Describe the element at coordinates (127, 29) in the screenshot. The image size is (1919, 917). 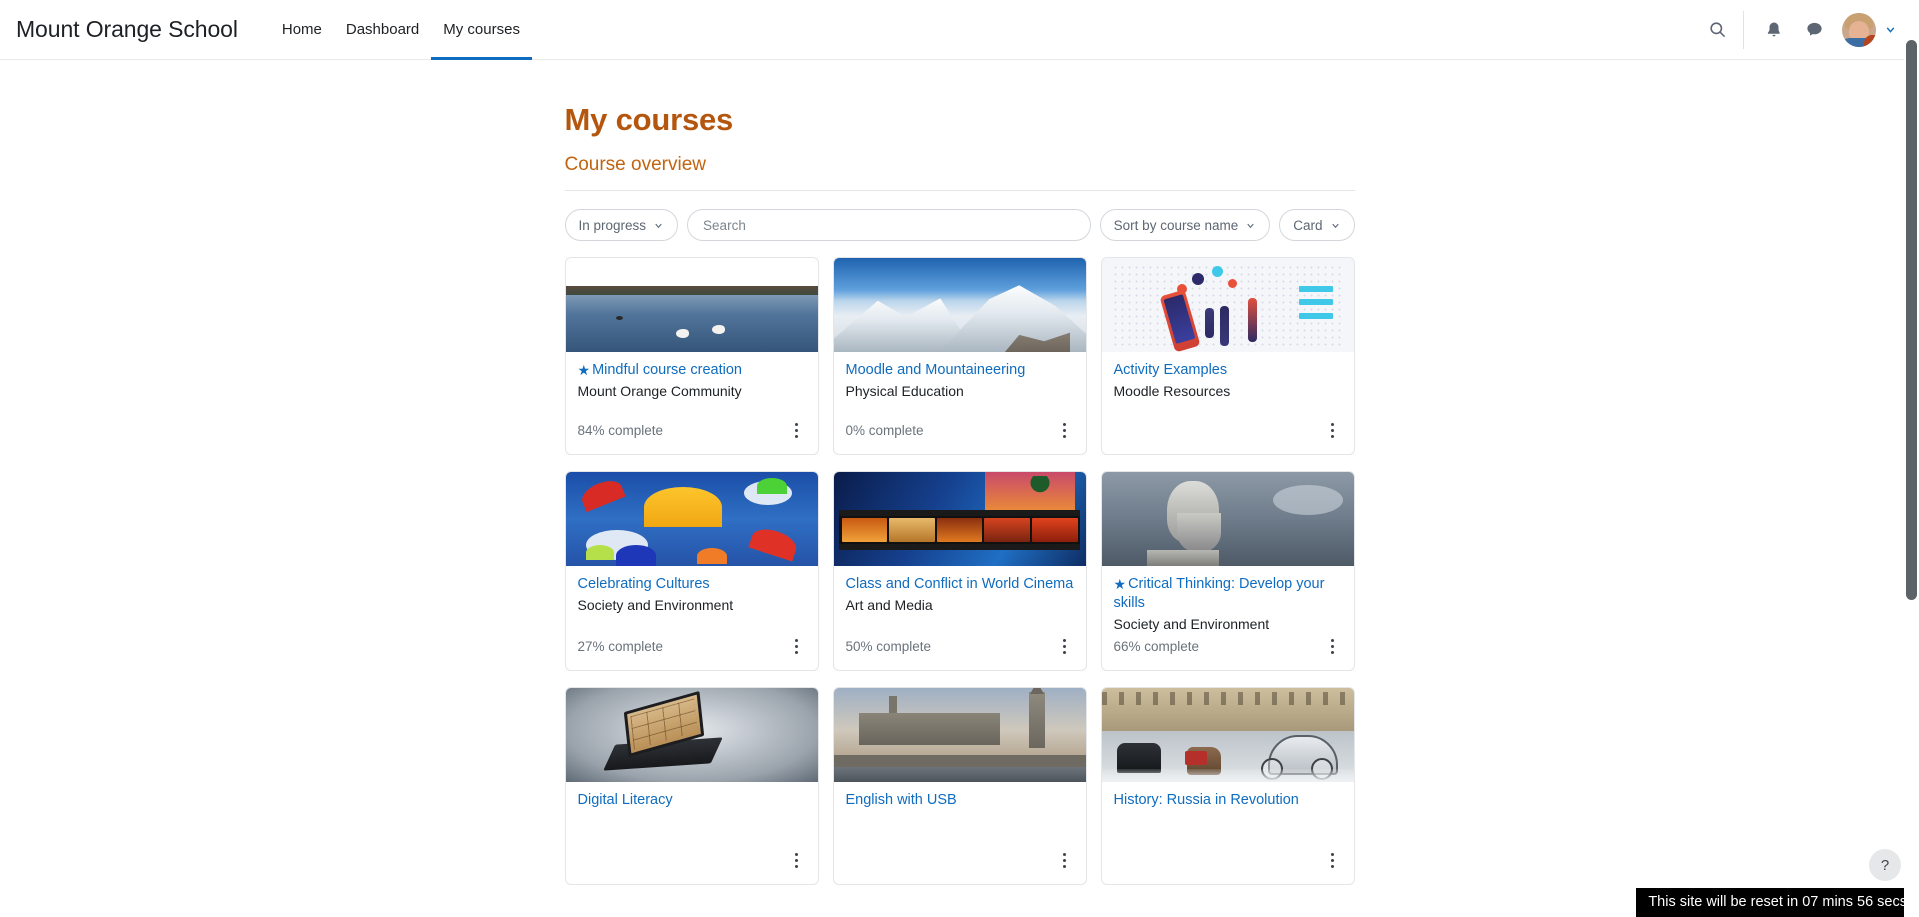
I see `site-brand: Mount Orange School` at that location.